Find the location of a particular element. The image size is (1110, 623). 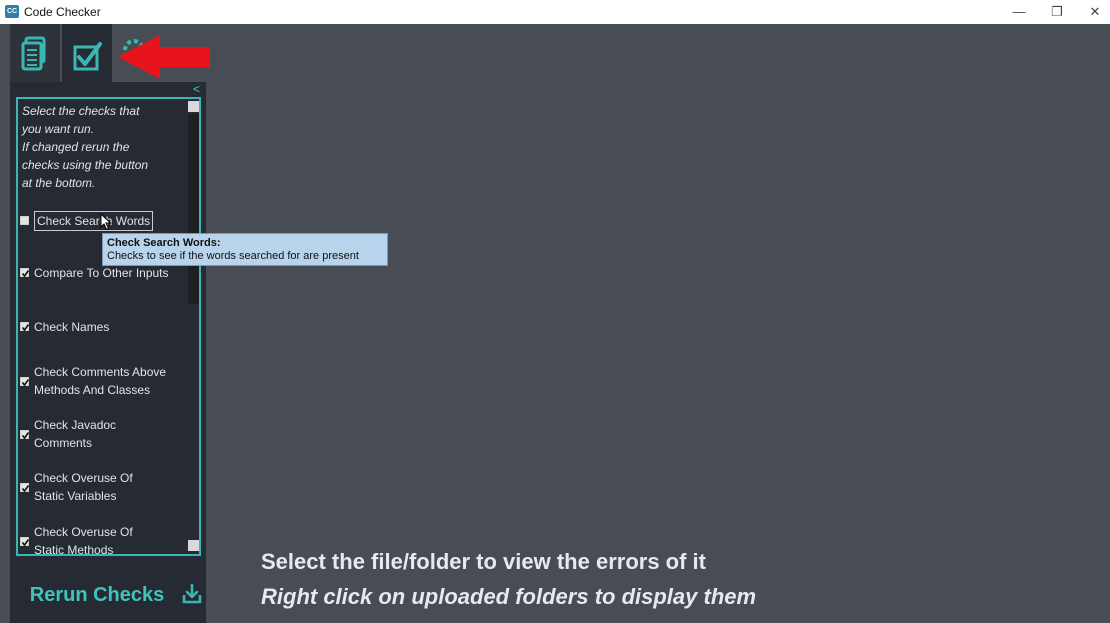

check-label: Check Javadoc Comments is located at coordinates (75, 434).